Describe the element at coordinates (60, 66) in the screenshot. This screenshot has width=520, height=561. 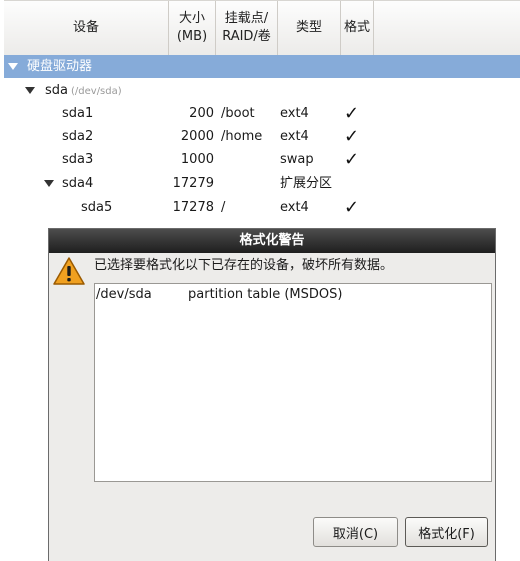
I see `tree-group-label: 硬盘驱动器` at that location.